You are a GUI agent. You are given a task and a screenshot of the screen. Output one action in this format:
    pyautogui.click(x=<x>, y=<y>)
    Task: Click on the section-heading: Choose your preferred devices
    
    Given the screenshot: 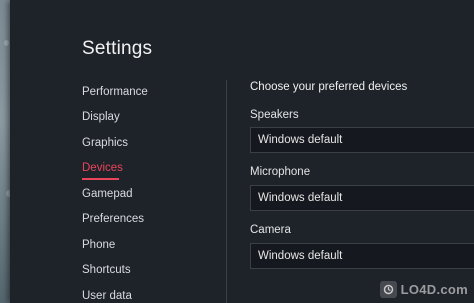 What is the action you would take?
    pyautogui.click(x=329, y=87)
    